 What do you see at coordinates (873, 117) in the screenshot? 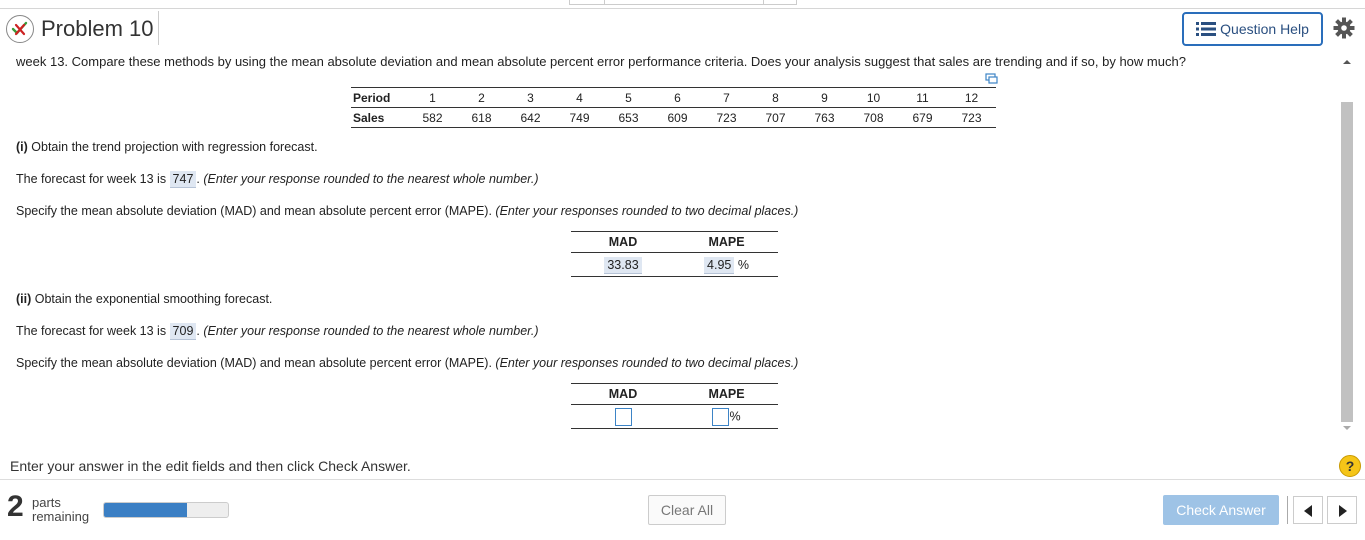
I see `sales-cell: 708` at bounding box center [873, 117].